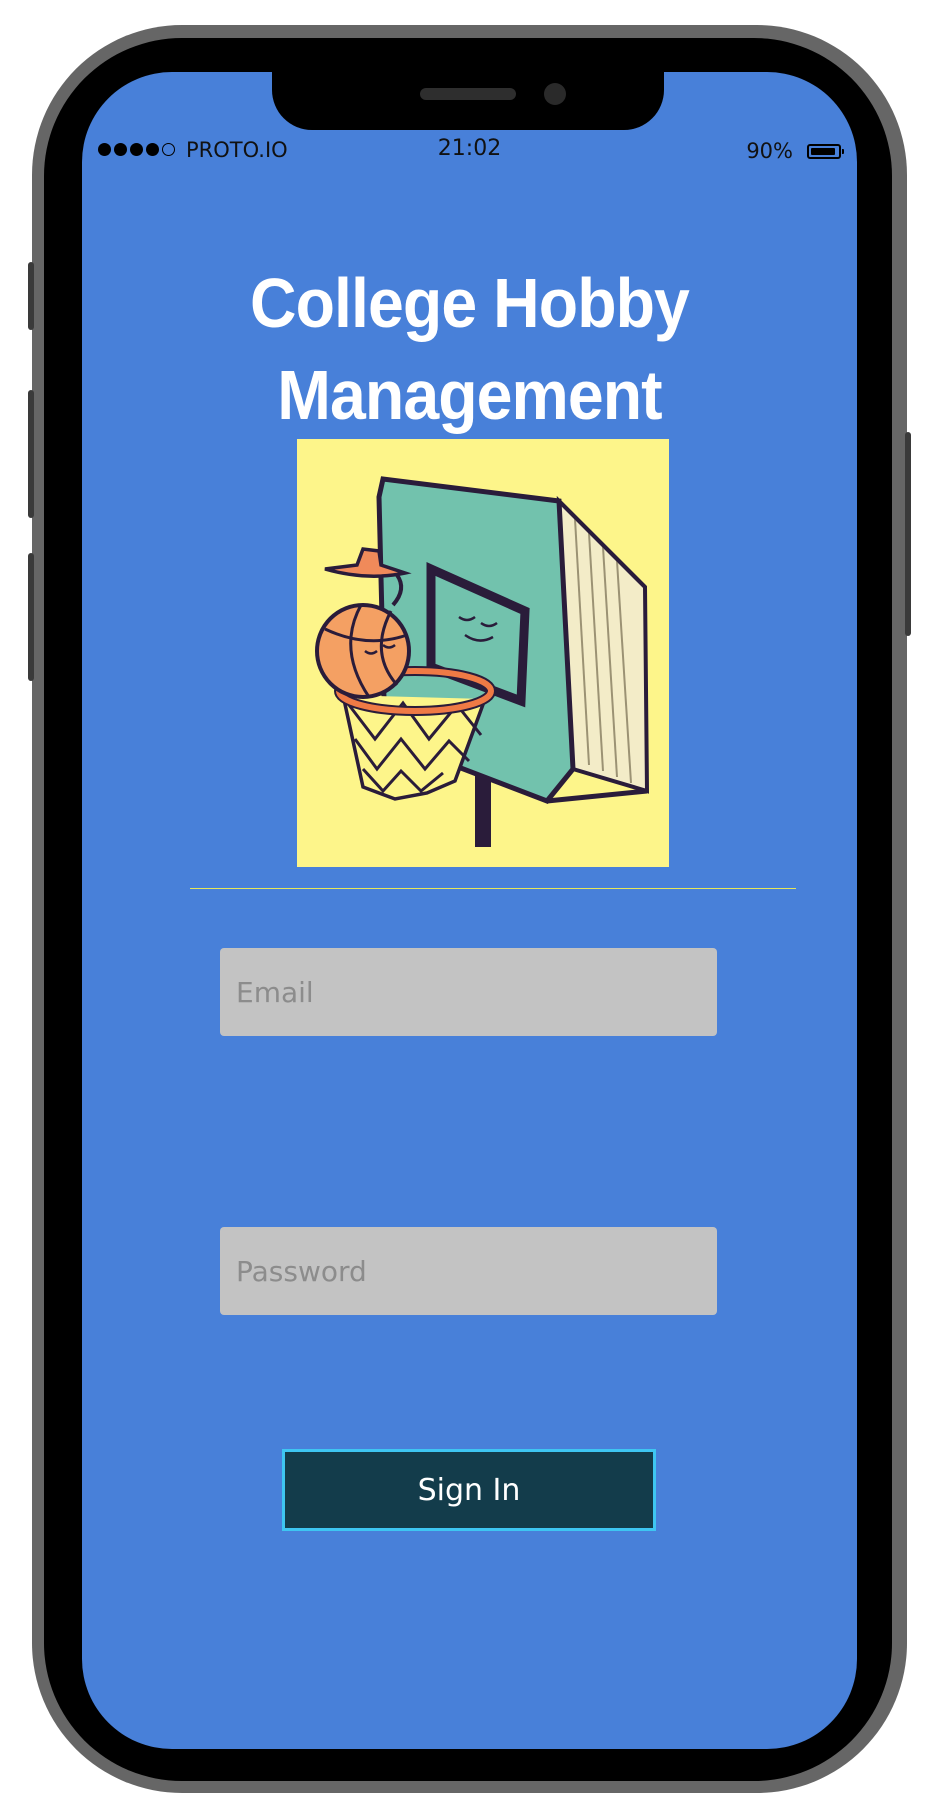  Describe the element at coordinates (469, 349) in the screenshot. I see `app-title: College Hobby Management` at that location.